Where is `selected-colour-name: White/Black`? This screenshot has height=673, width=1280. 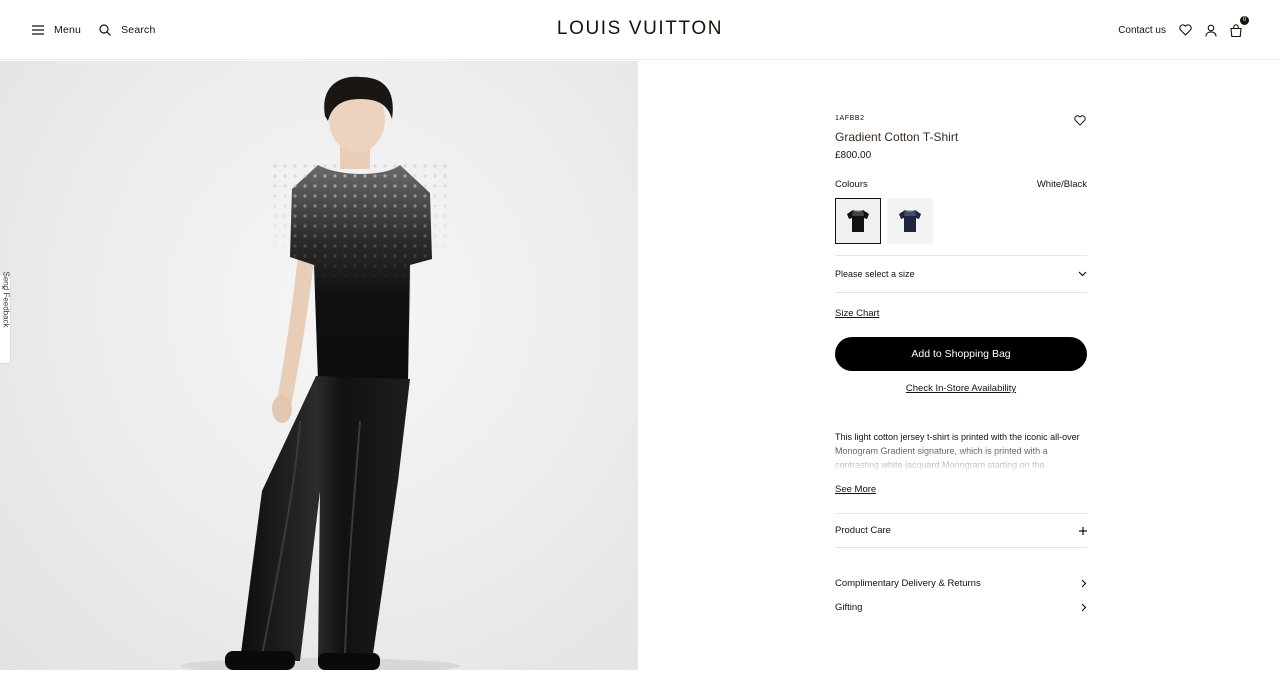
selected-colour-name: White/Black is located at coordinates (1061, 184).